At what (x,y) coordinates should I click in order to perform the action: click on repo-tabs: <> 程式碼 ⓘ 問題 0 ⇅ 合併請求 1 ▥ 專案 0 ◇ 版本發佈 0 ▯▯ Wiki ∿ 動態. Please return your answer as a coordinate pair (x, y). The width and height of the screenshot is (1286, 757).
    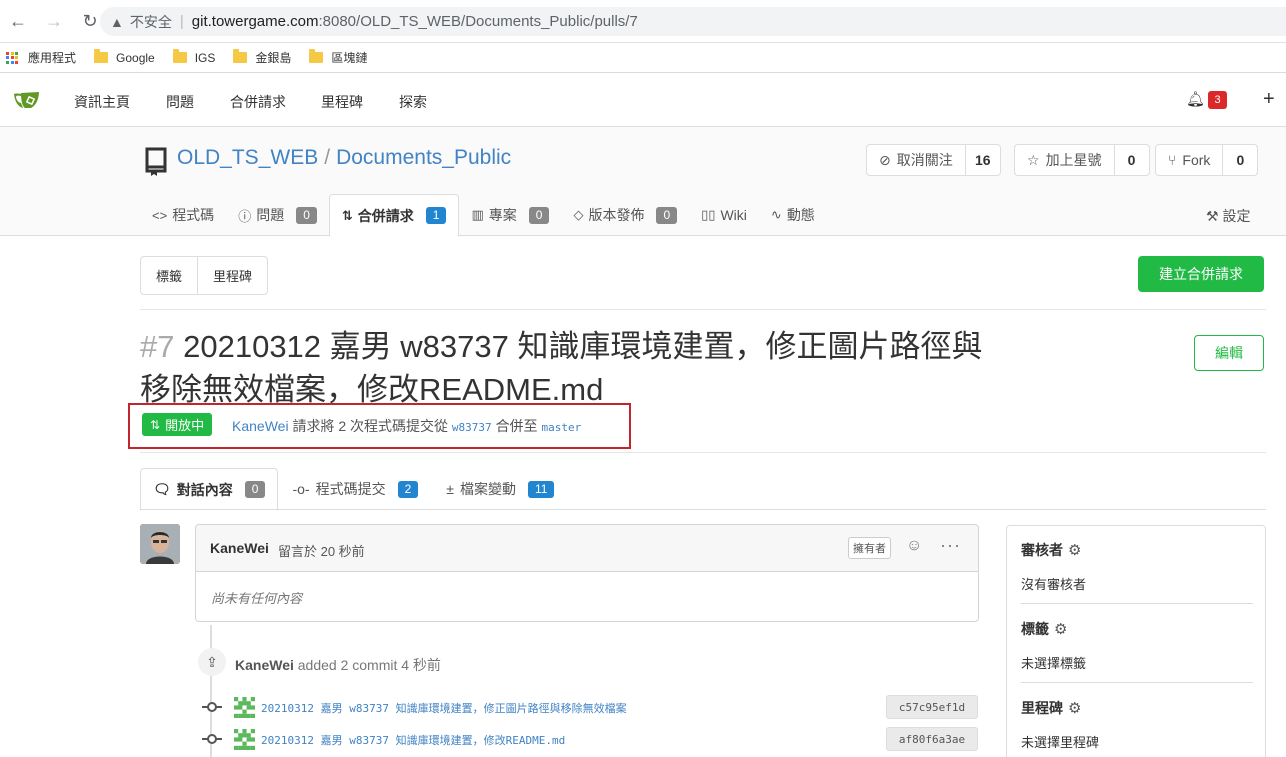
    Looking at the image, I should click on (483, 215).